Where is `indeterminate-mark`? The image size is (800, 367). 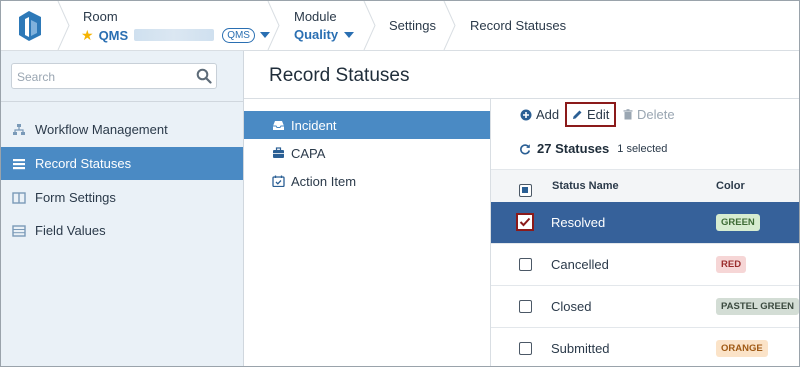 indeterminate-mark is located at coordinates (525, 190).